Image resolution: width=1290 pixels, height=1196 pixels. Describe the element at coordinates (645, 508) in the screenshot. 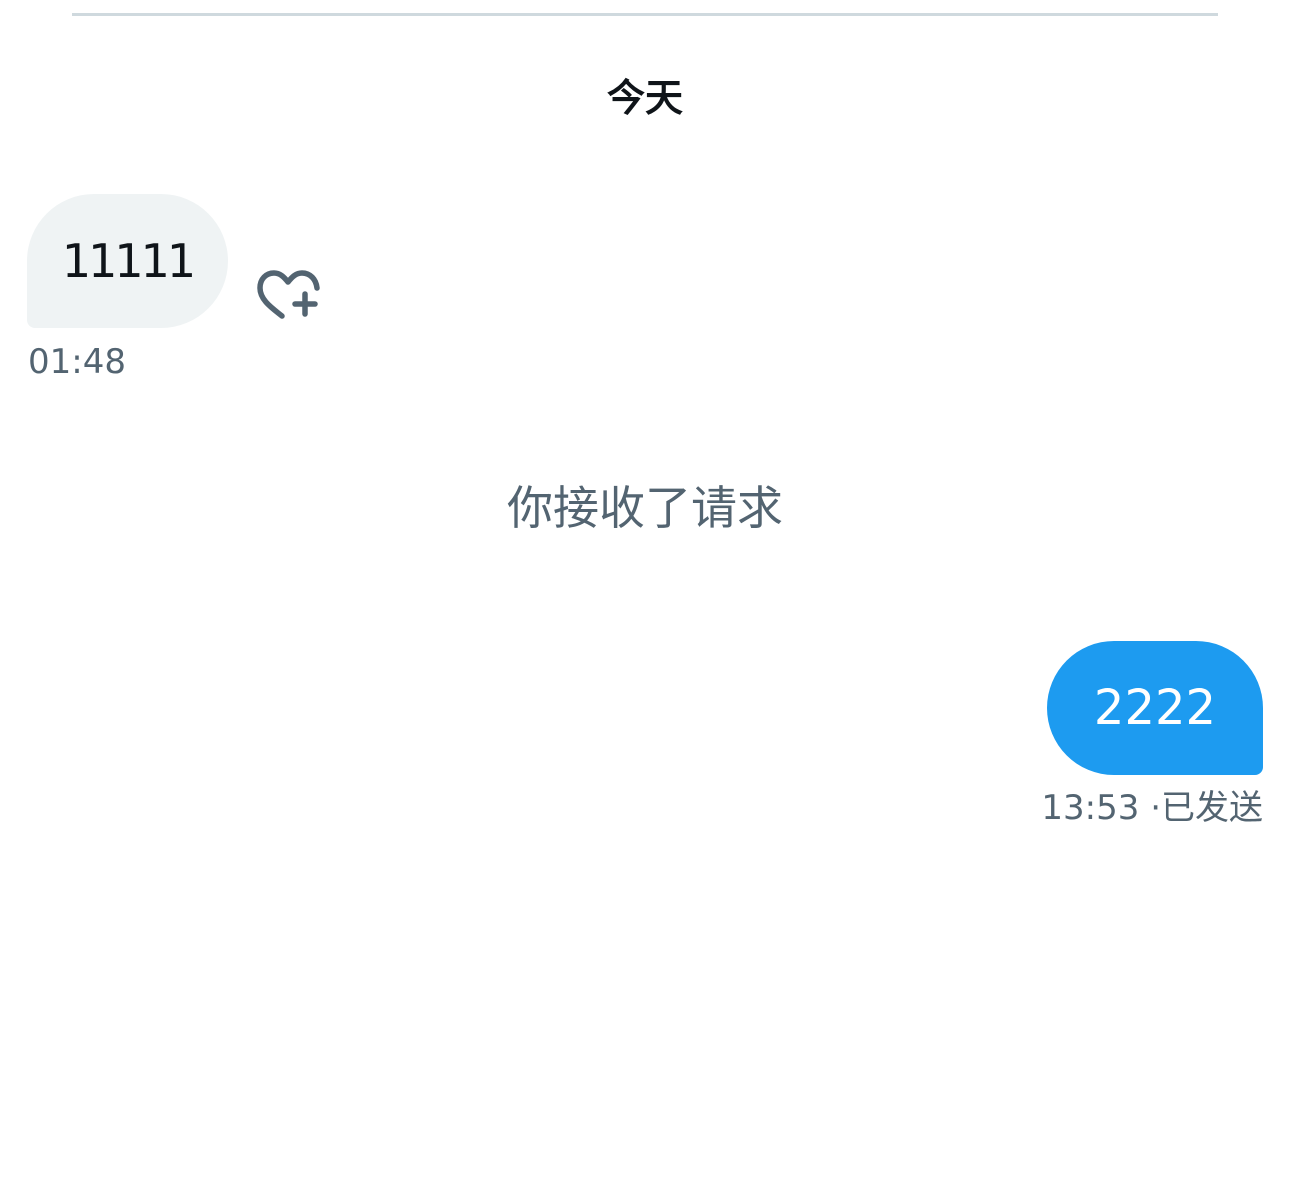

I see `system-message: 你接收了请求` at that location.